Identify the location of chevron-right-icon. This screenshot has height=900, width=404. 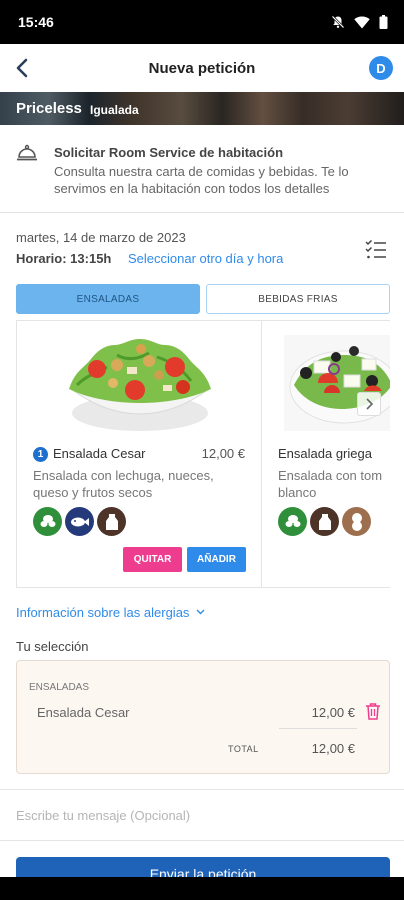
(370, 404).